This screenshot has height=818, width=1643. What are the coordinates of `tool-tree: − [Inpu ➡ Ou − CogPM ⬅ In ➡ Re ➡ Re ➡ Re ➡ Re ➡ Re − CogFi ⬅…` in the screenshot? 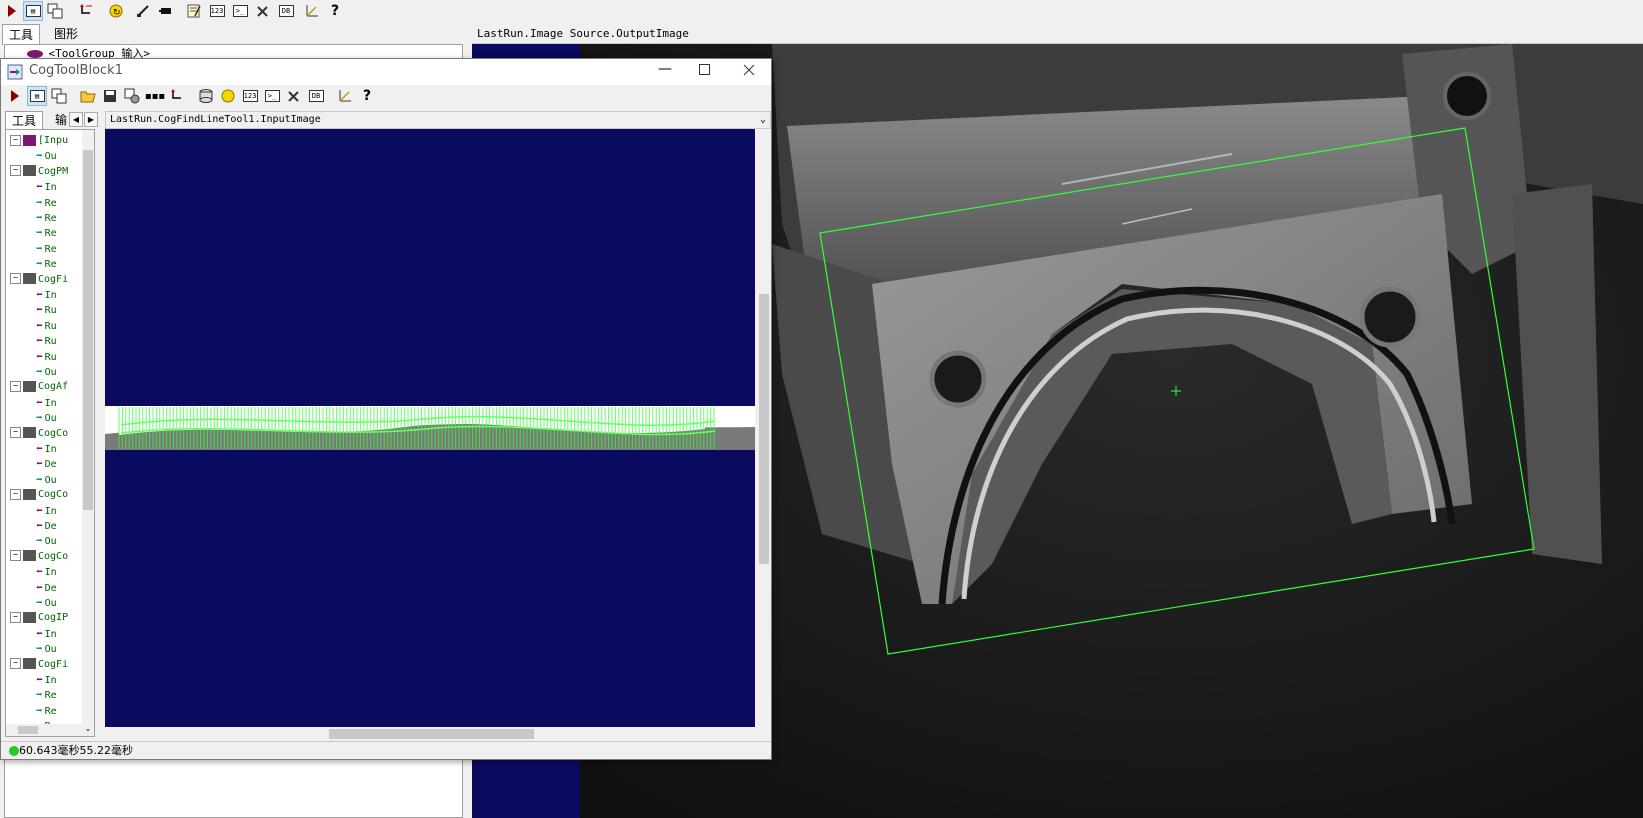 It's located at (50, 433).